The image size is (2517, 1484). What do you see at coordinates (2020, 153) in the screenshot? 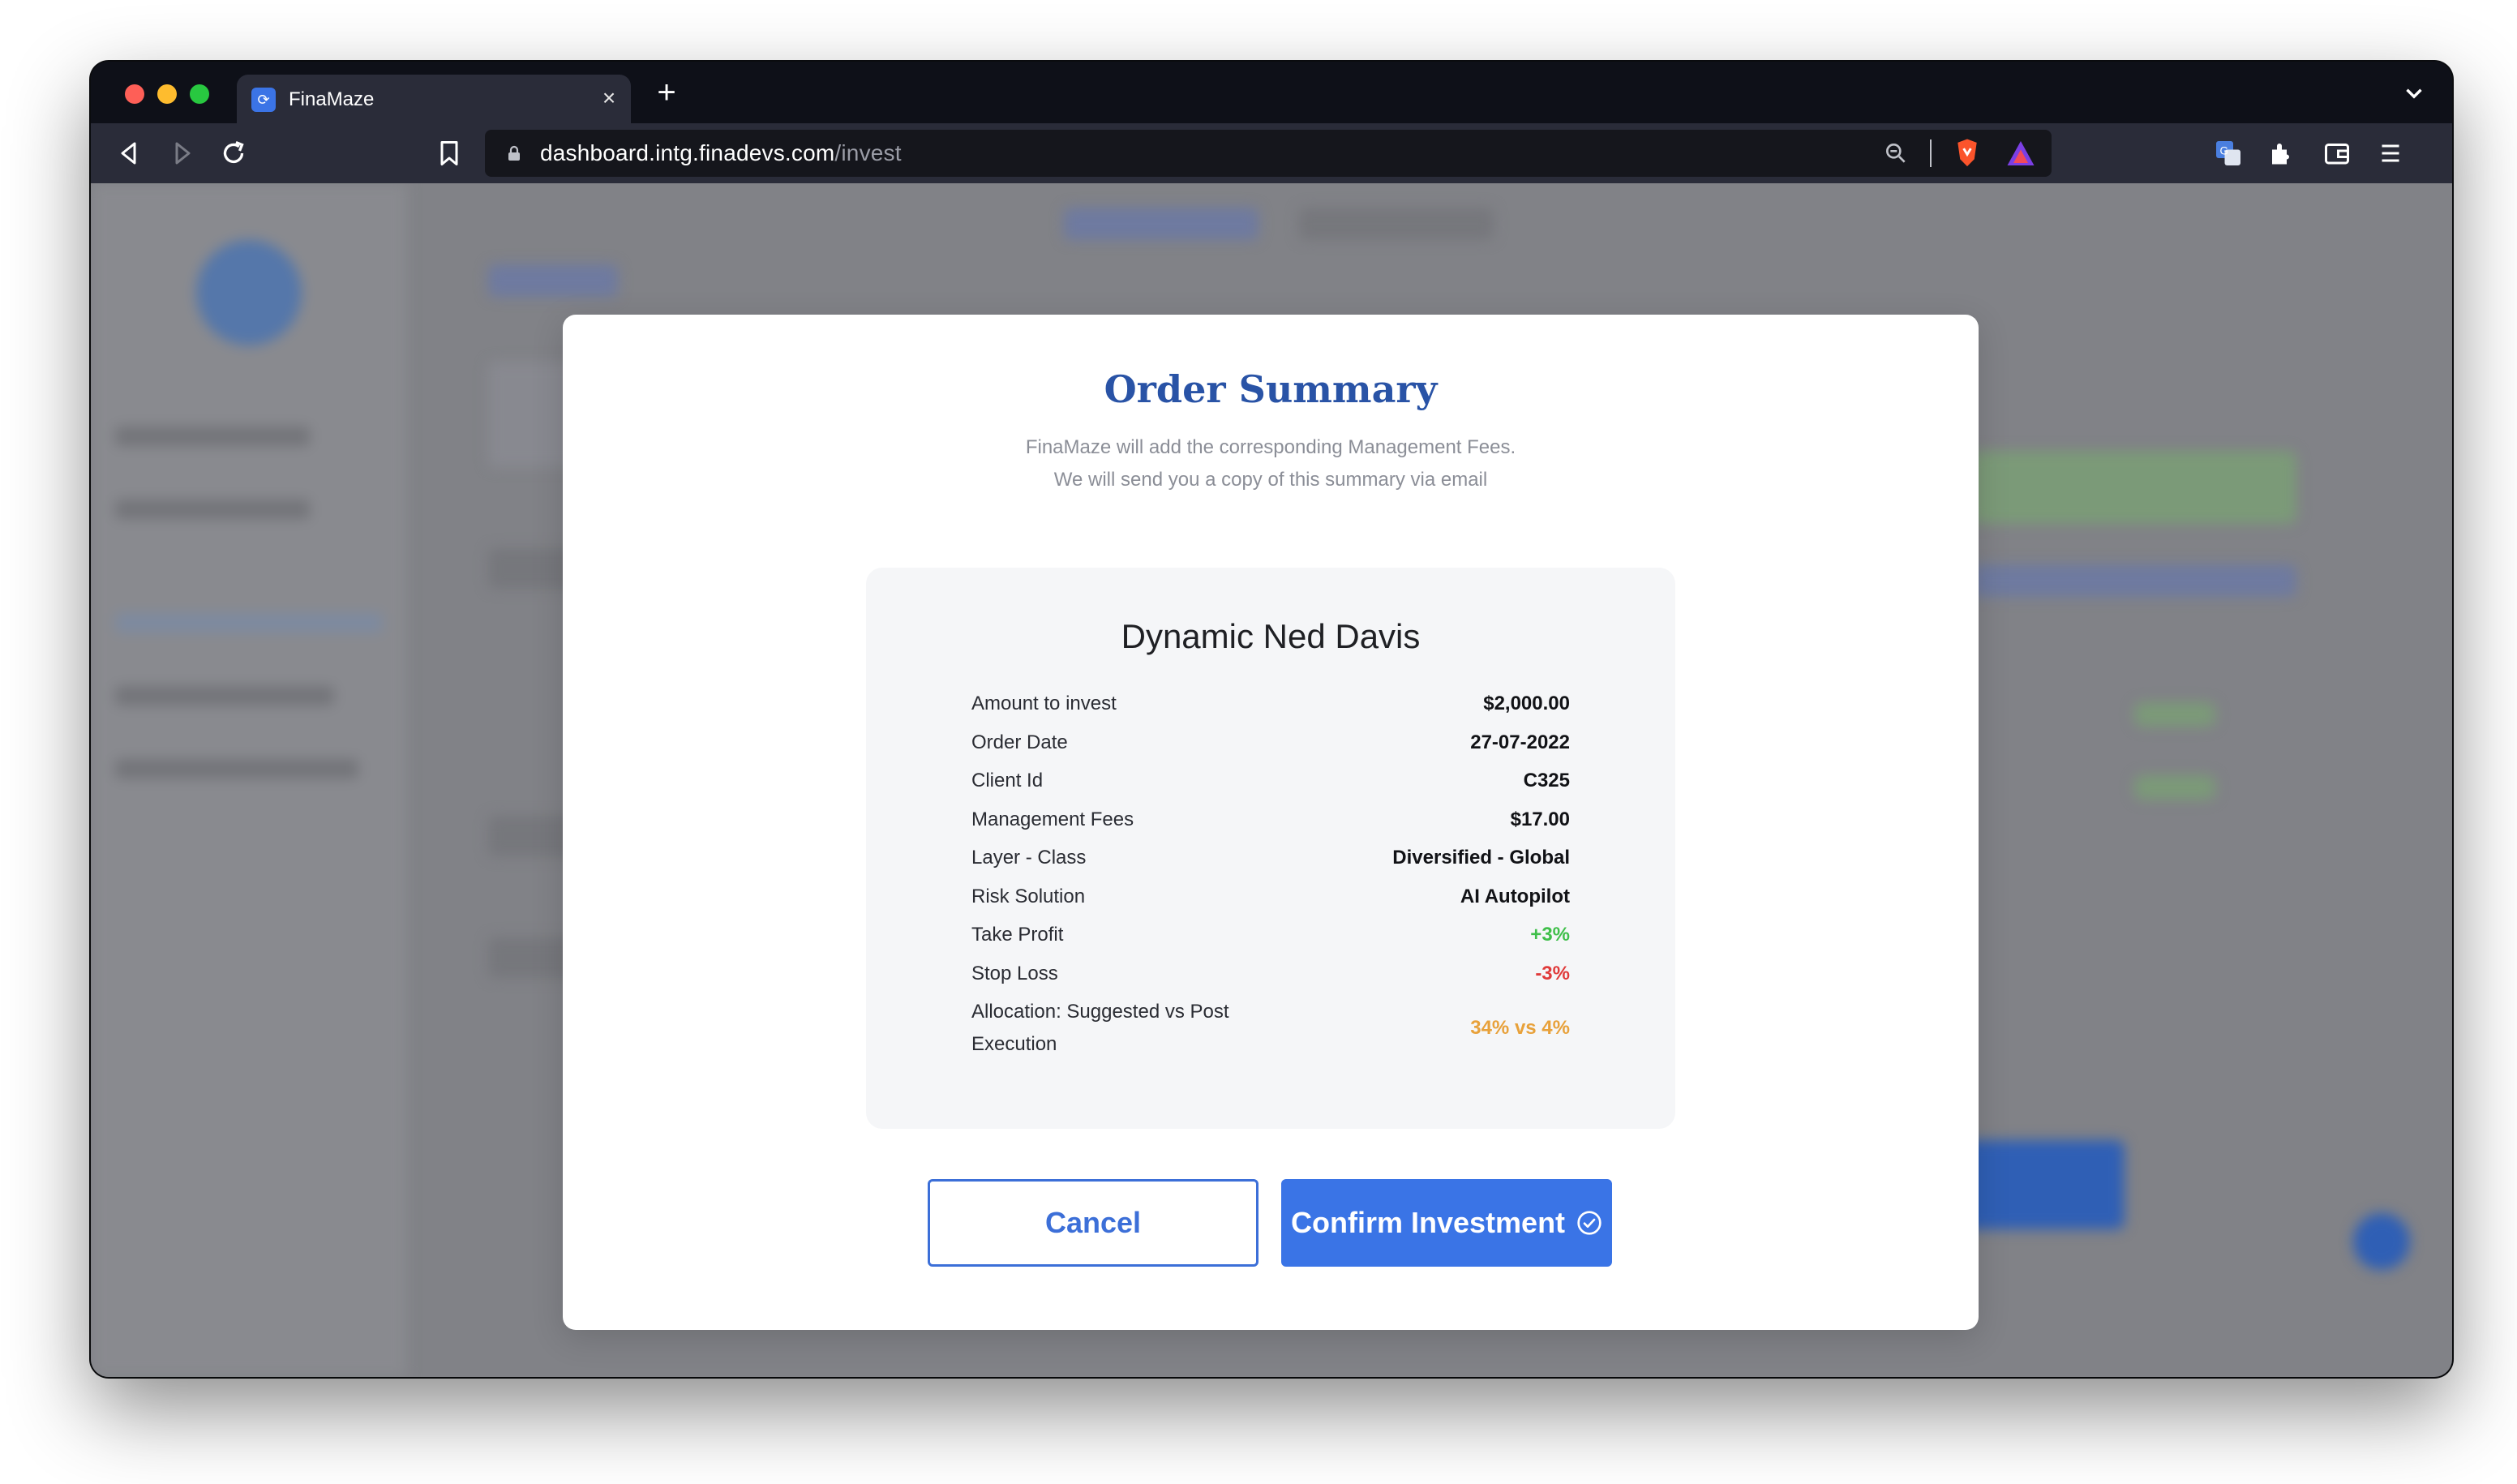
I see `brave-rewards-icon` at bounding box center [2020, 153].